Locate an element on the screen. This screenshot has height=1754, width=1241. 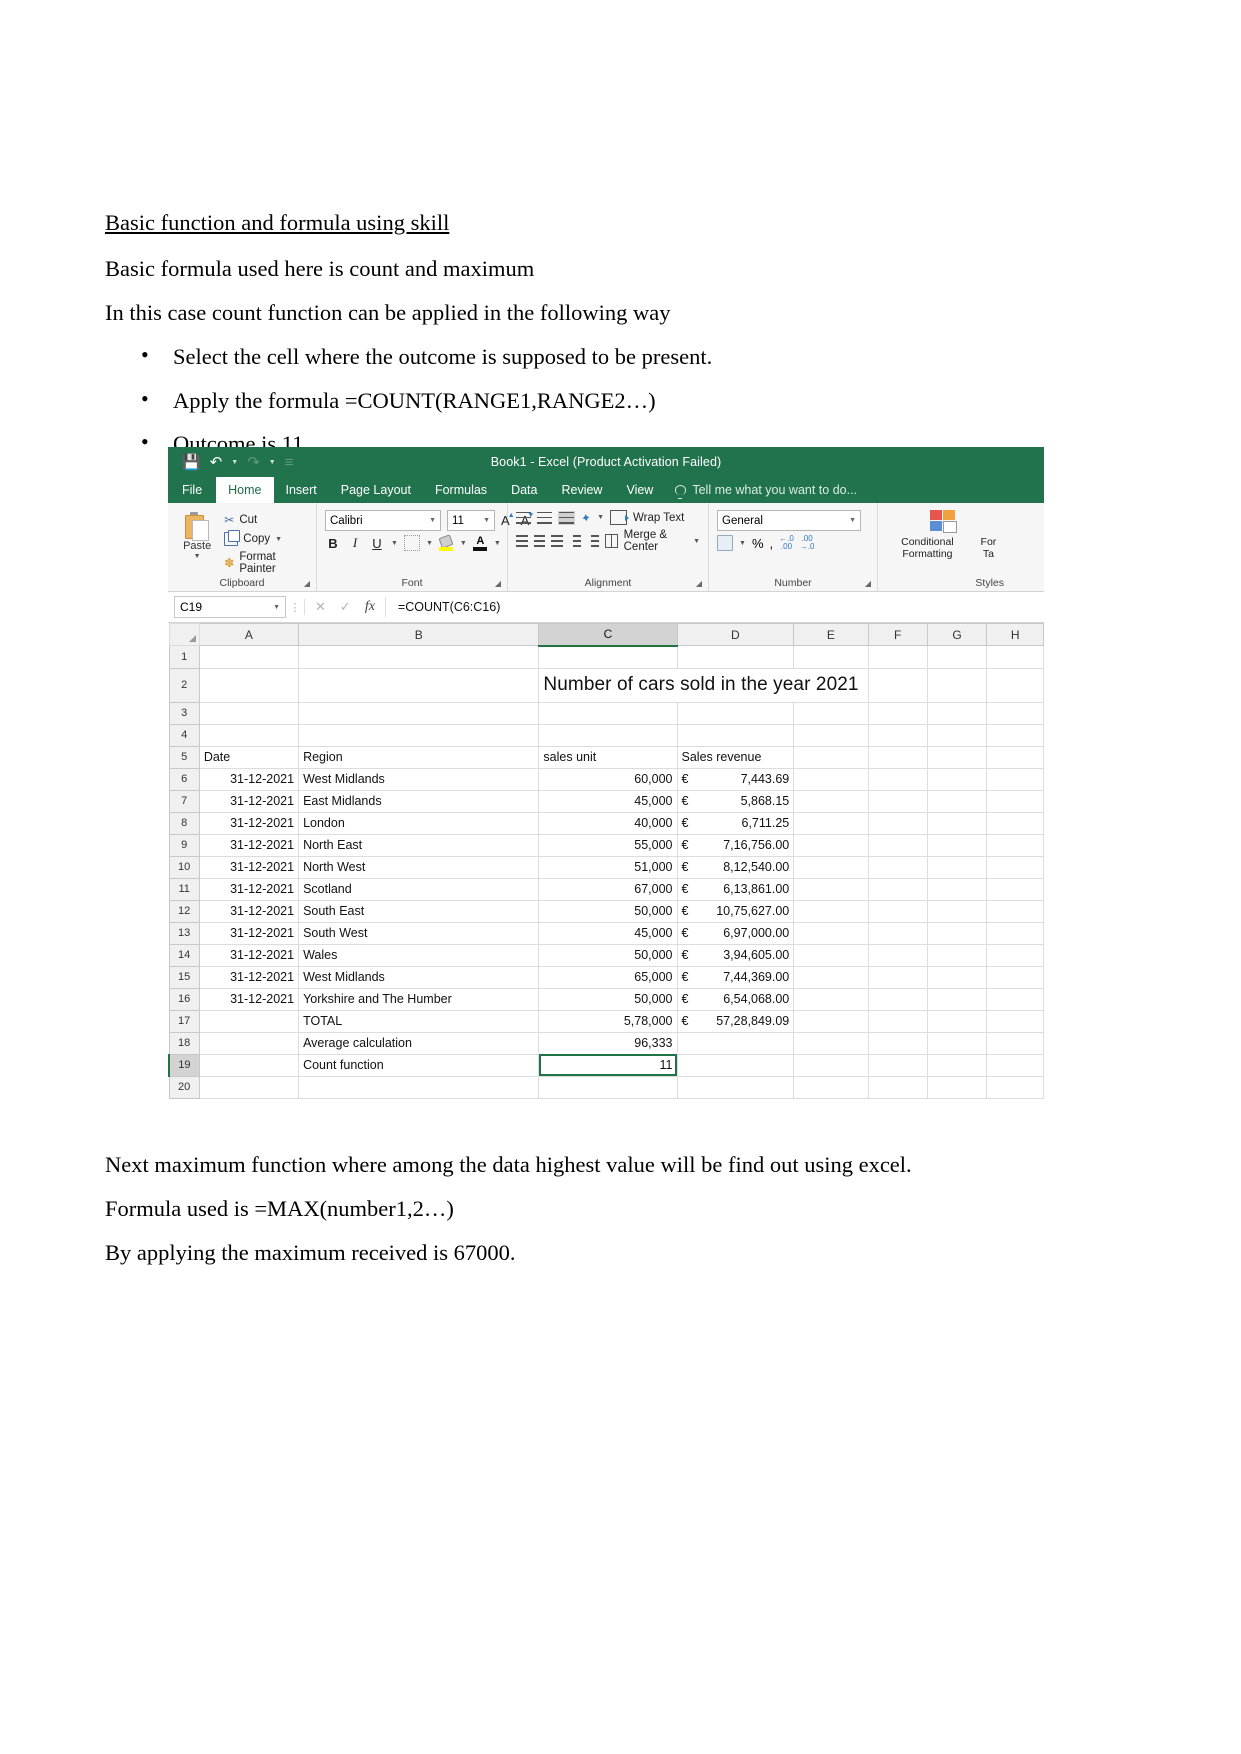
cell-sales-revenue: €8,12,540.00 is located at coordinates (735, 867).